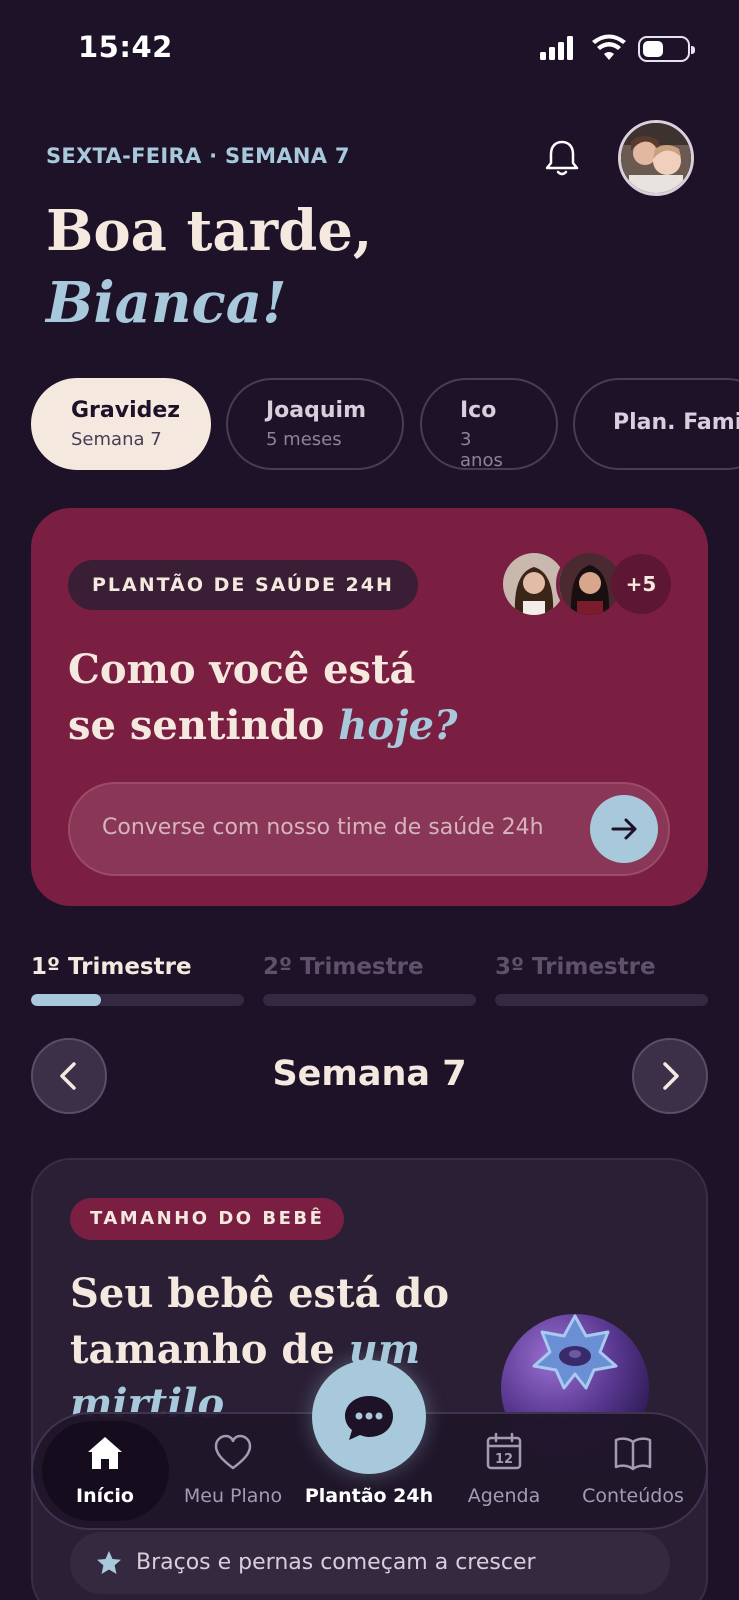 The image size is (739, 1600). Describe the element at coordinates (633, 1454) in the screenshot. I see `book-icon` at that location.